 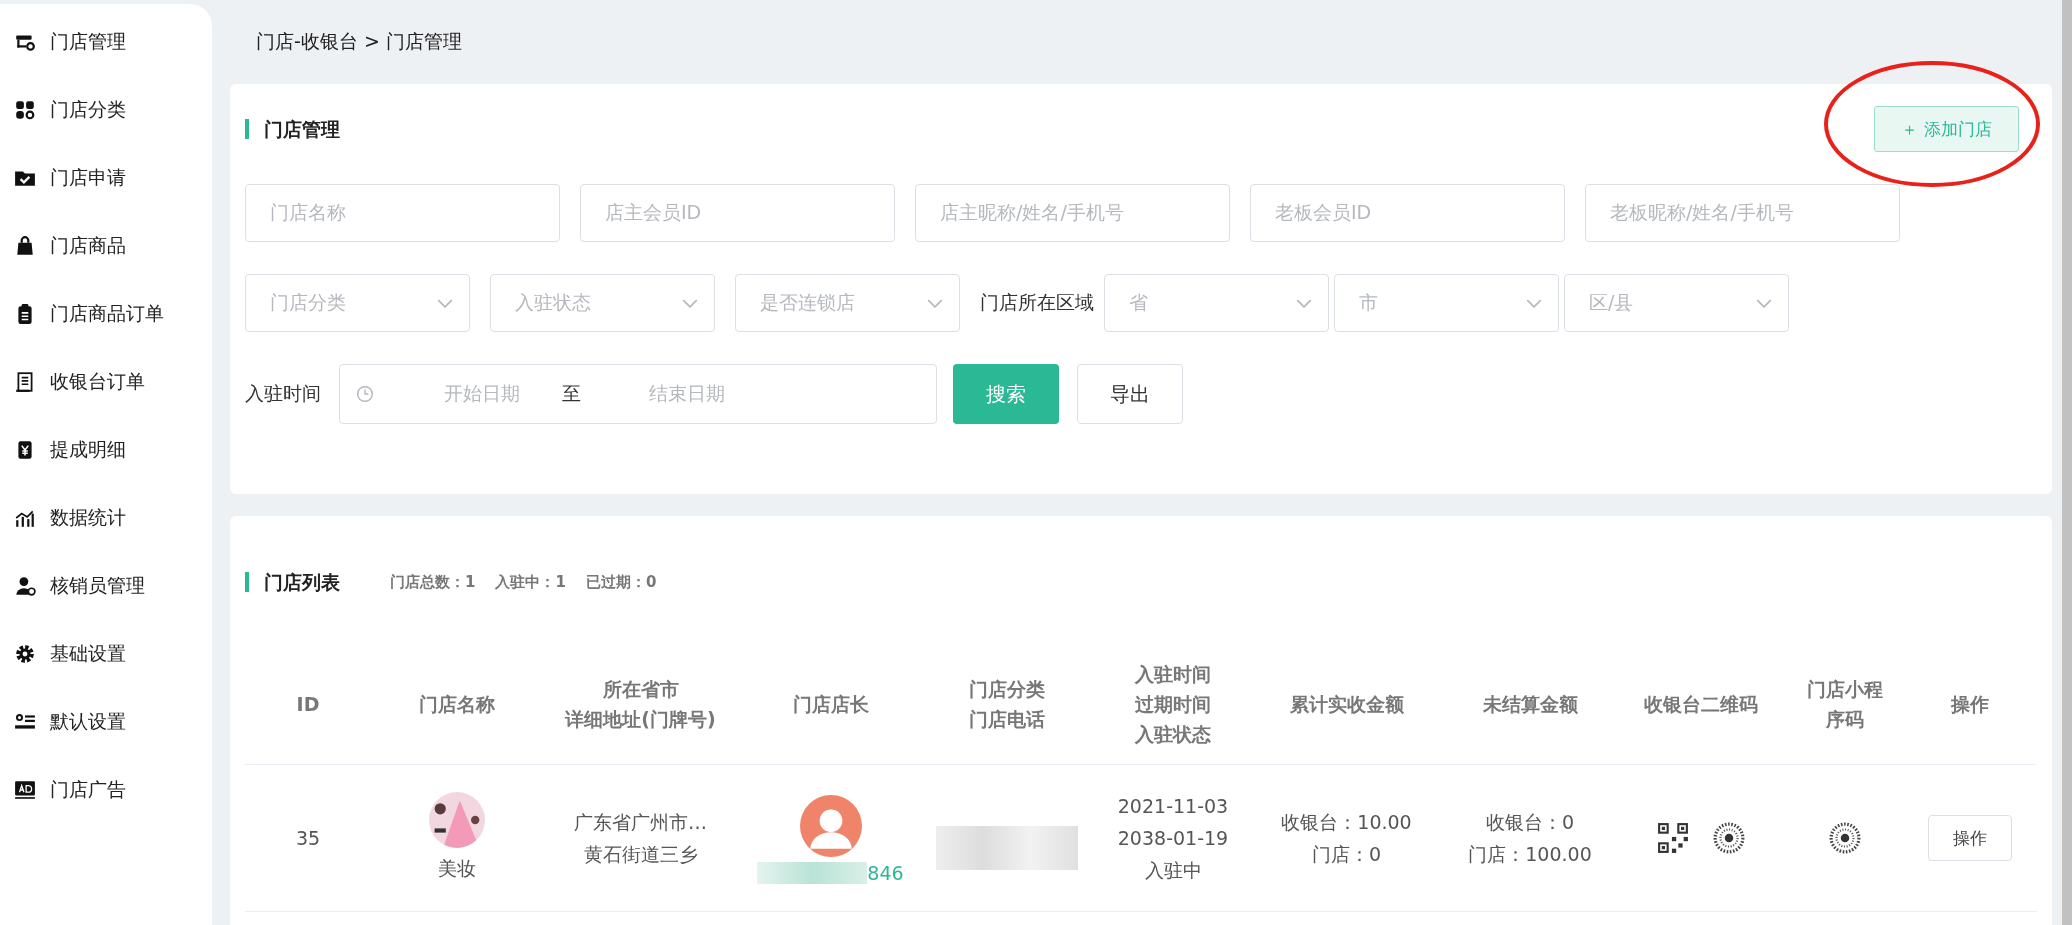 What do you see at coordinates (308, 838) in the screenshot?
I see `table-cell-text: 35` at bounding box center [308, 838].